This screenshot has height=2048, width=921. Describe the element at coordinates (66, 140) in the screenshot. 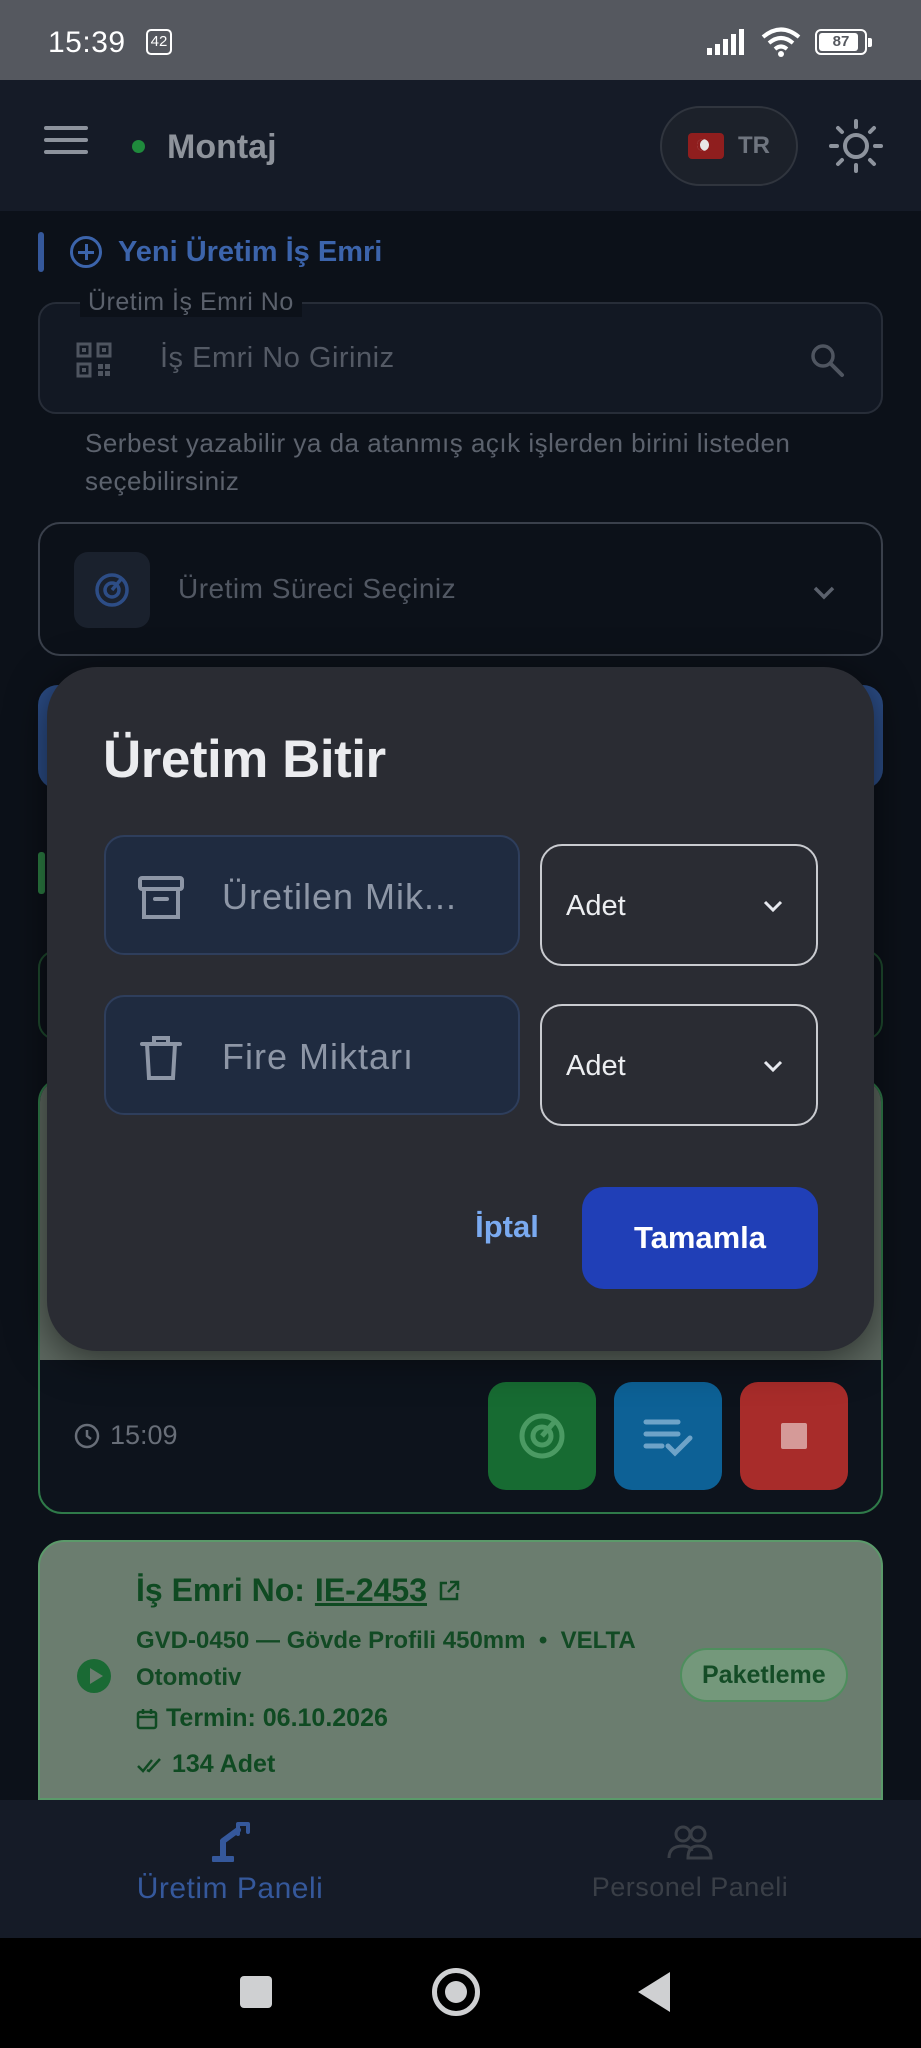

I see `menu-icon` at that location.